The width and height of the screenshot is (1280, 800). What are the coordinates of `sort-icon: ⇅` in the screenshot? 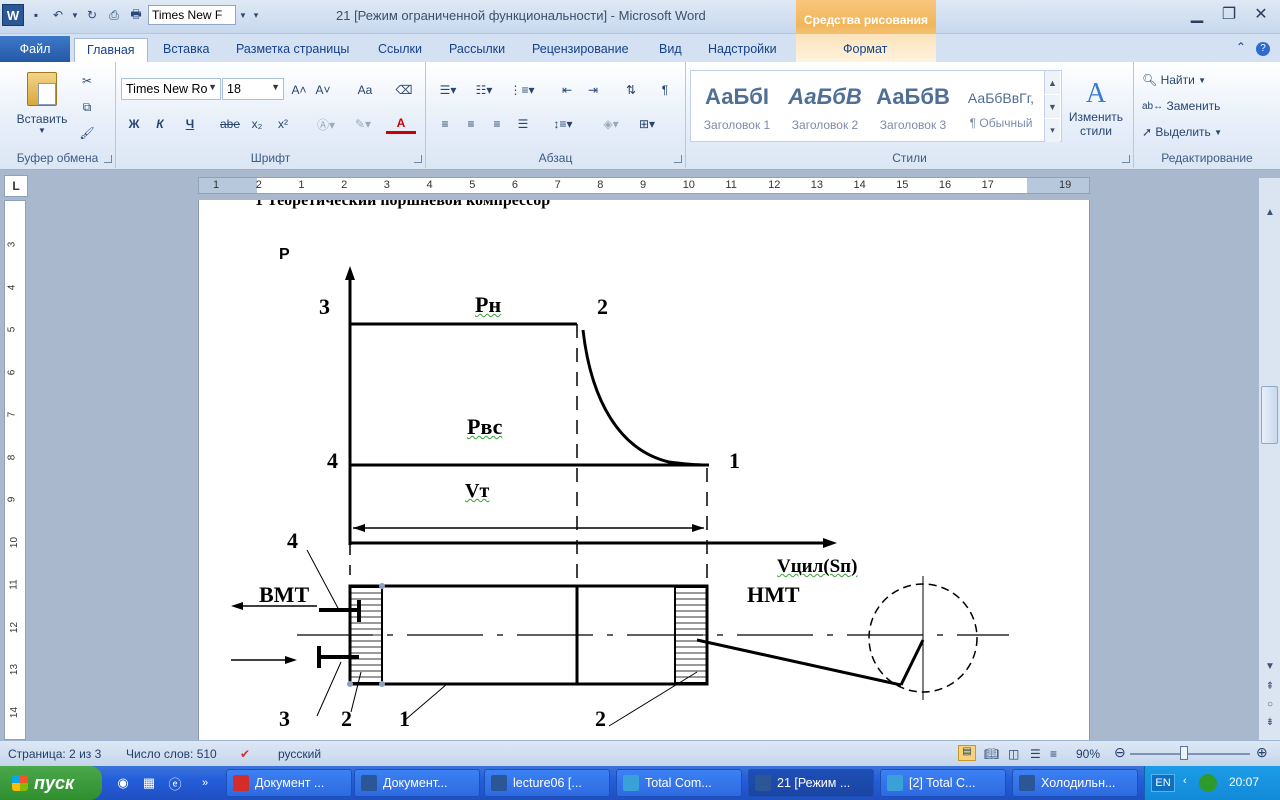 It's located at (631, 90).